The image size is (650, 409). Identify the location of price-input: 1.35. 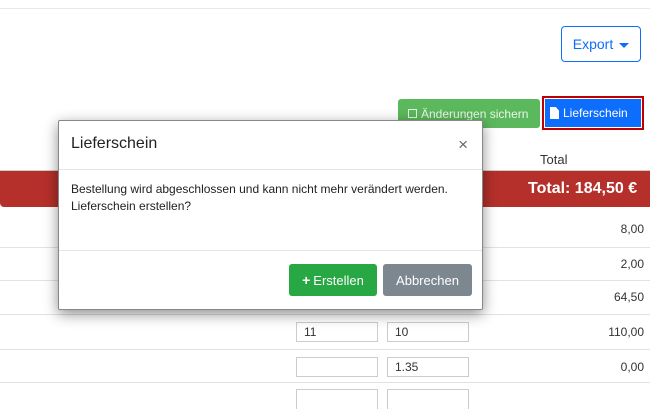
(428, 367).